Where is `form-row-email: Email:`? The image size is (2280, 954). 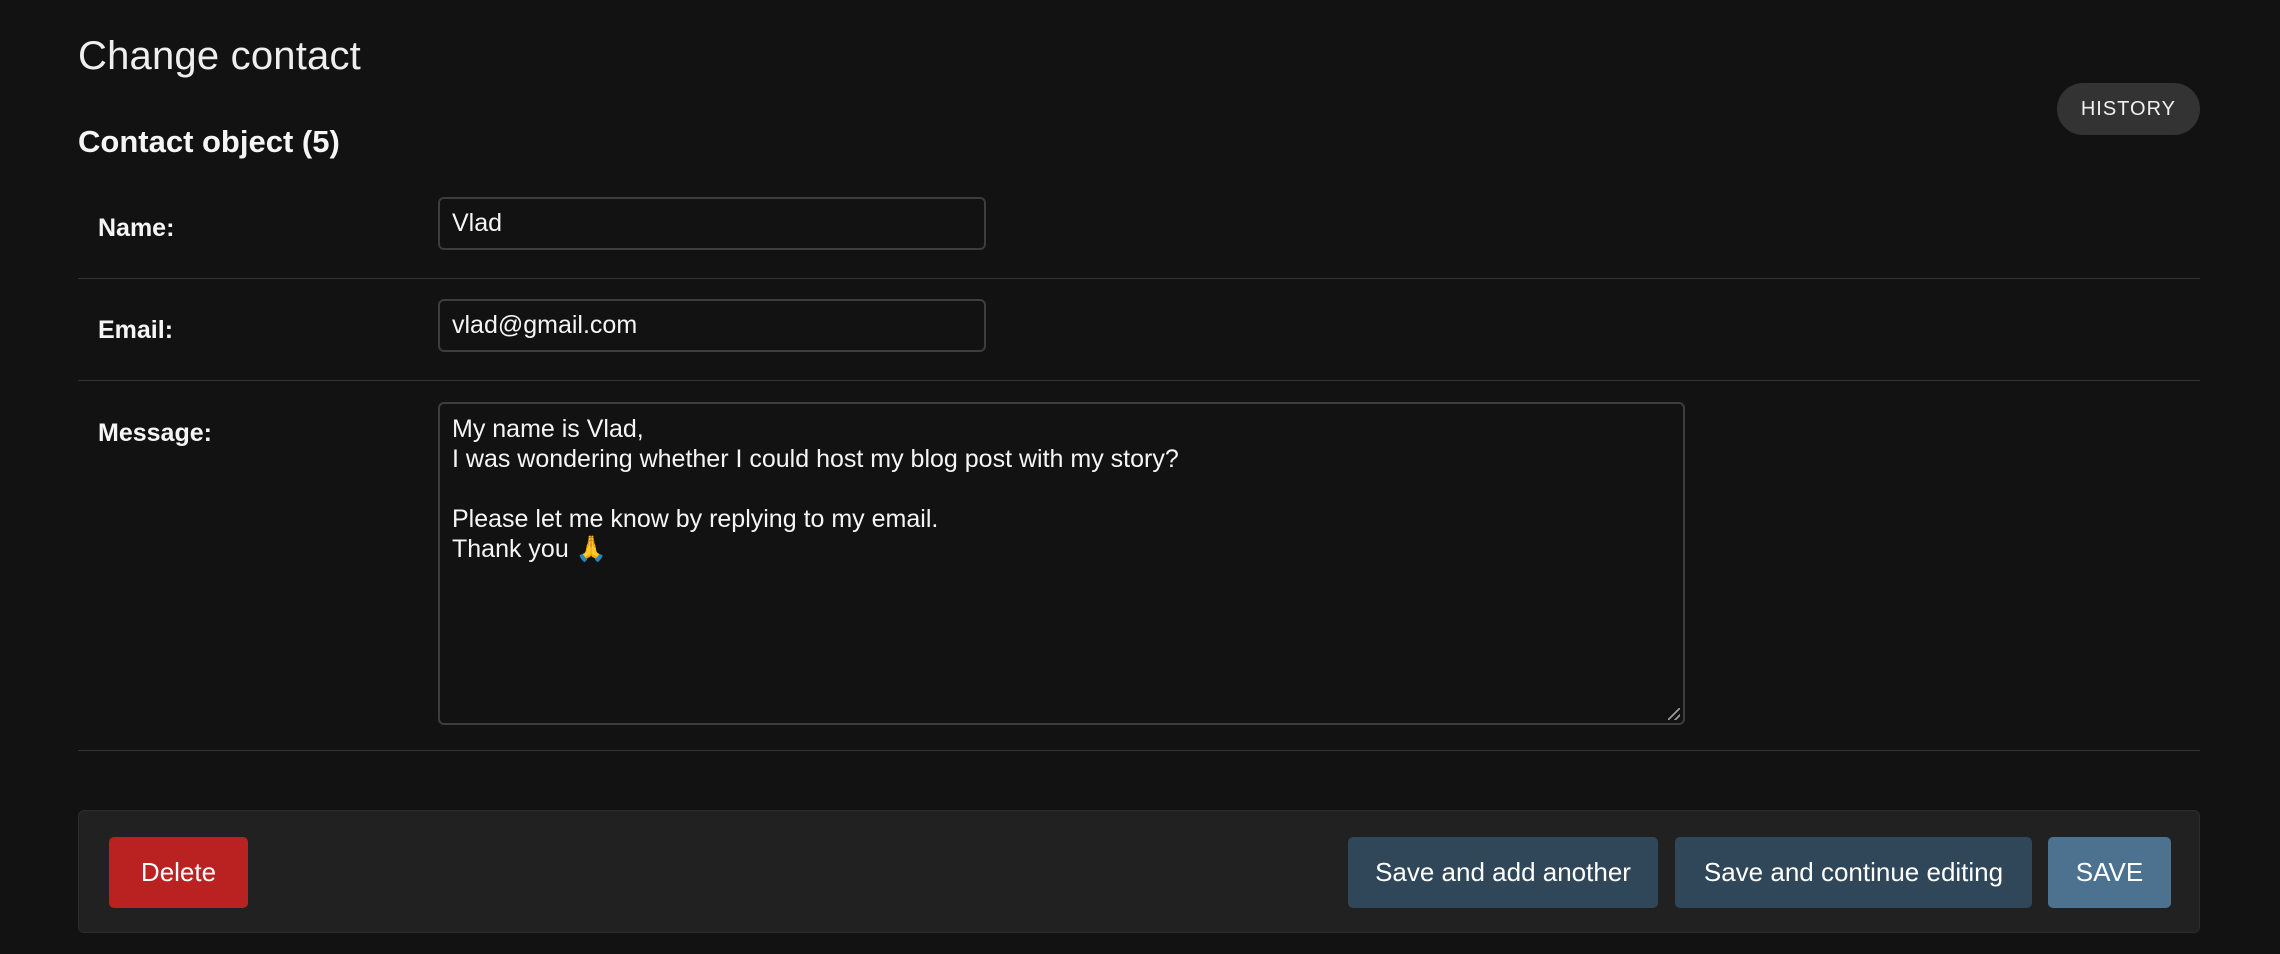
form-row-email: Email: is located at coordinates (1139, 330).